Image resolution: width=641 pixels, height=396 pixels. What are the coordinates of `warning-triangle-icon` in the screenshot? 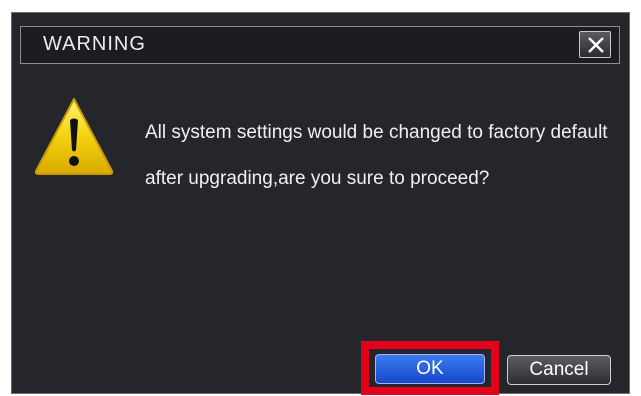 It's located at (74, 136).